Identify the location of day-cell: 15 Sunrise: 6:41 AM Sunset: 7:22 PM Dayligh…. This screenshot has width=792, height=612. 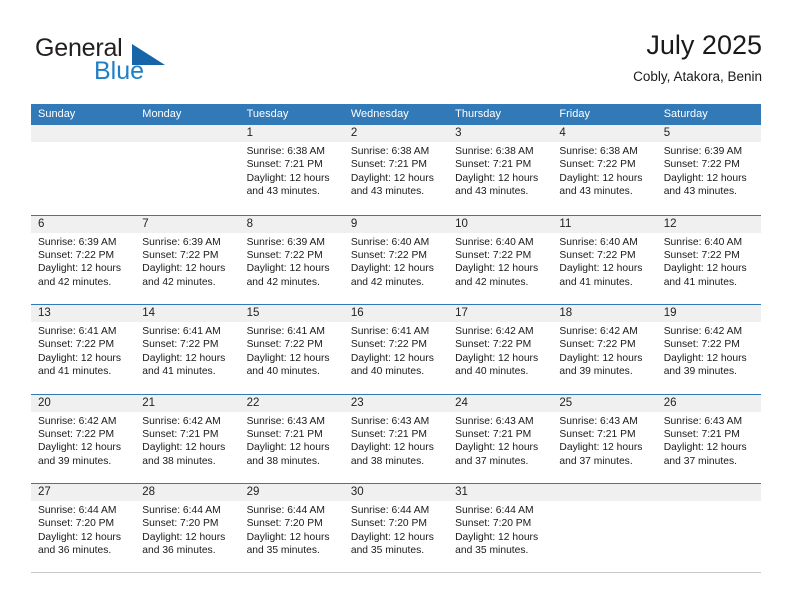
(291, 349).